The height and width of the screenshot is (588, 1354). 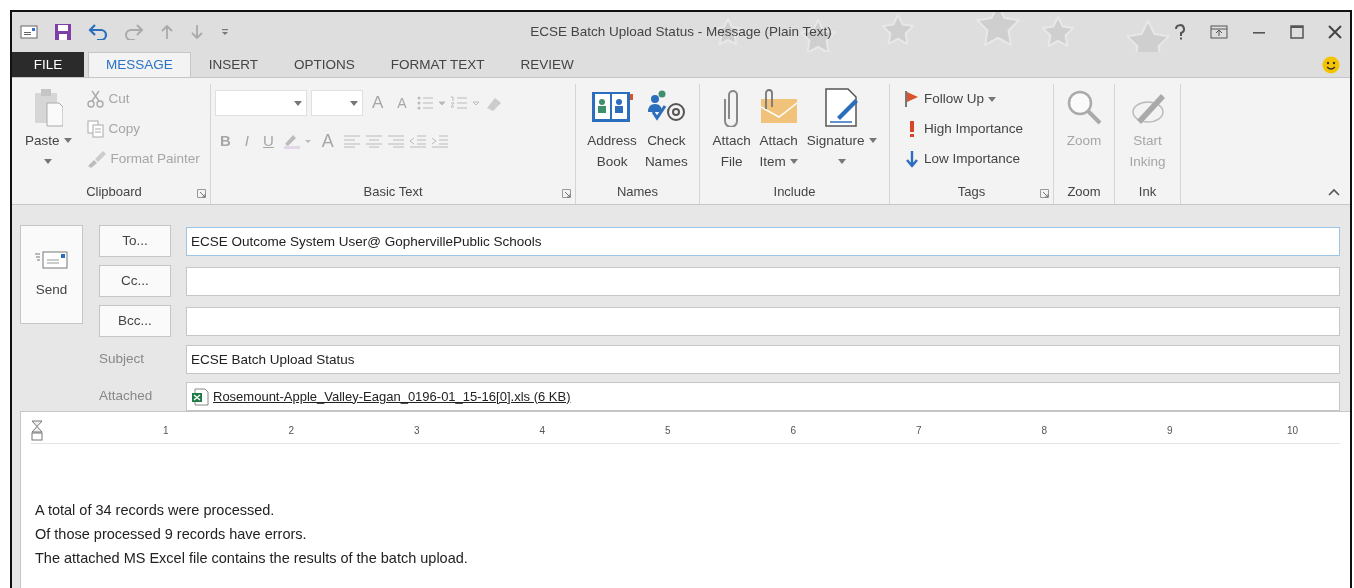 What do you see at coordinates (63, 32) in the screenshot?
I see `save-icon` at bounding box center [63, 32].